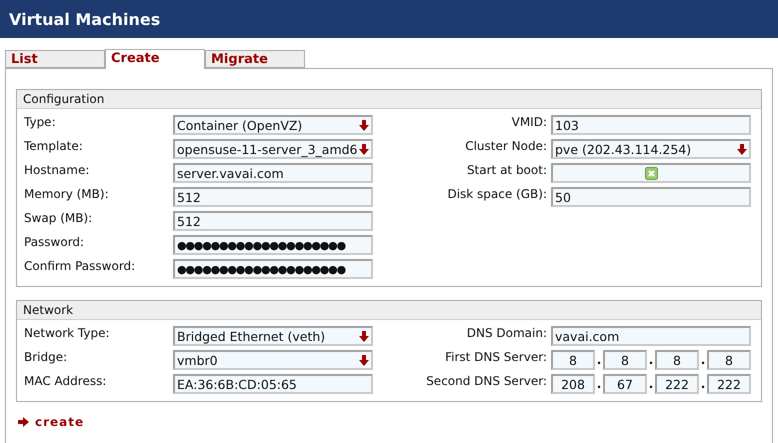 This screenshot has width=778, height=443. I want to click on dropdown: Bridged Ethernet (veth), so click(273, 336).